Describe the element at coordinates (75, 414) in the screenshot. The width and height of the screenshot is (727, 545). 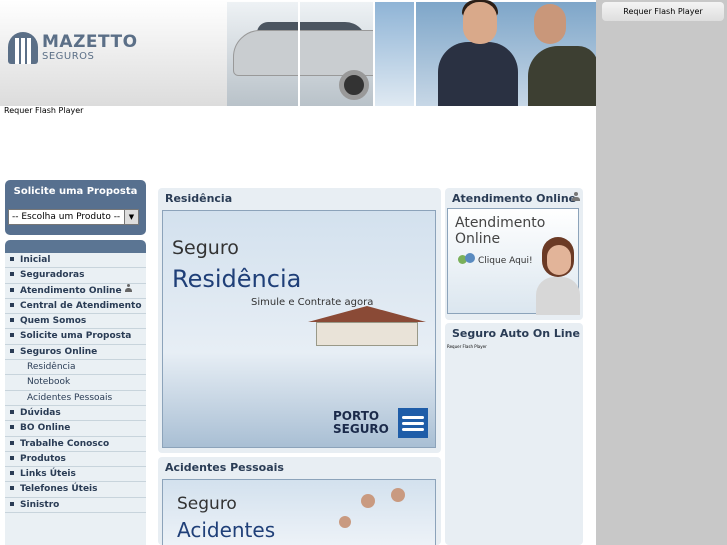
I see `sidebar-item: Dúvidas` at that location.